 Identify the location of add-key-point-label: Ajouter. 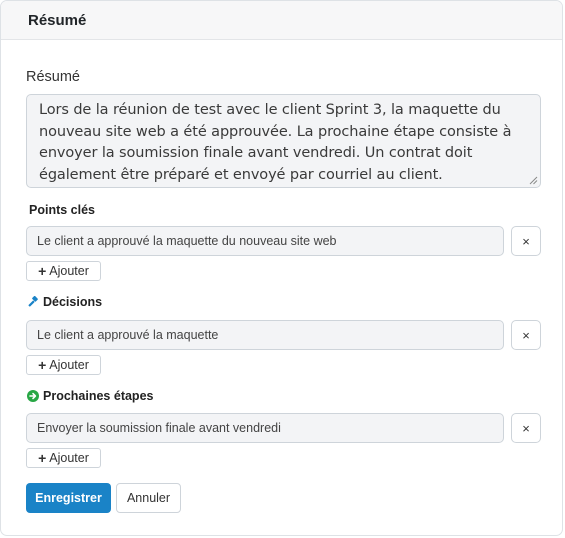
(69, 271).